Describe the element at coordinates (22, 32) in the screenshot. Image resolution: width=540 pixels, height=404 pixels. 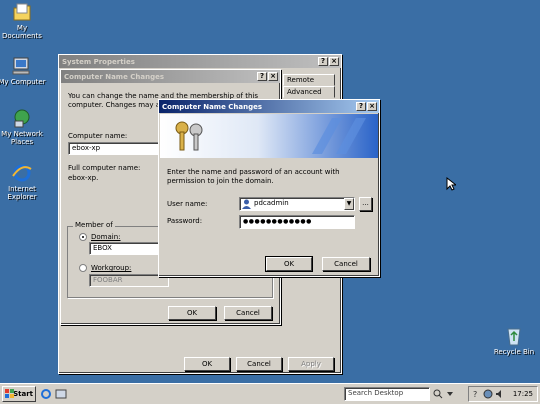
I see `desktop-icon-label: My Documents` at that location.